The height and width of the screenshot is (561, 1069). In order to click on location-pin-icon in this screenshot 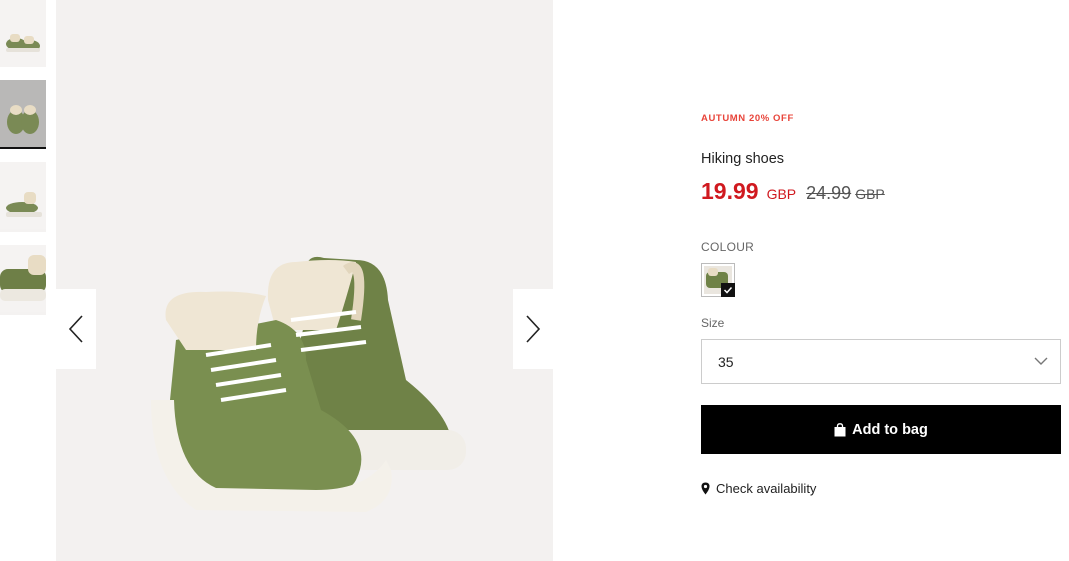, I will do `click(705, 488)`.